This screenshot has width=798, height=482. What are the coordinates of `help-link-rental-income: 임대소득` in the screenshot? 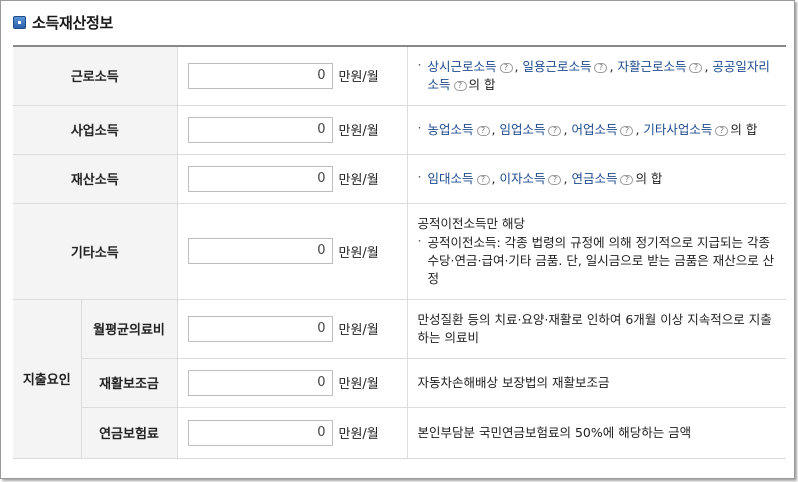 It's located at (451, 178).